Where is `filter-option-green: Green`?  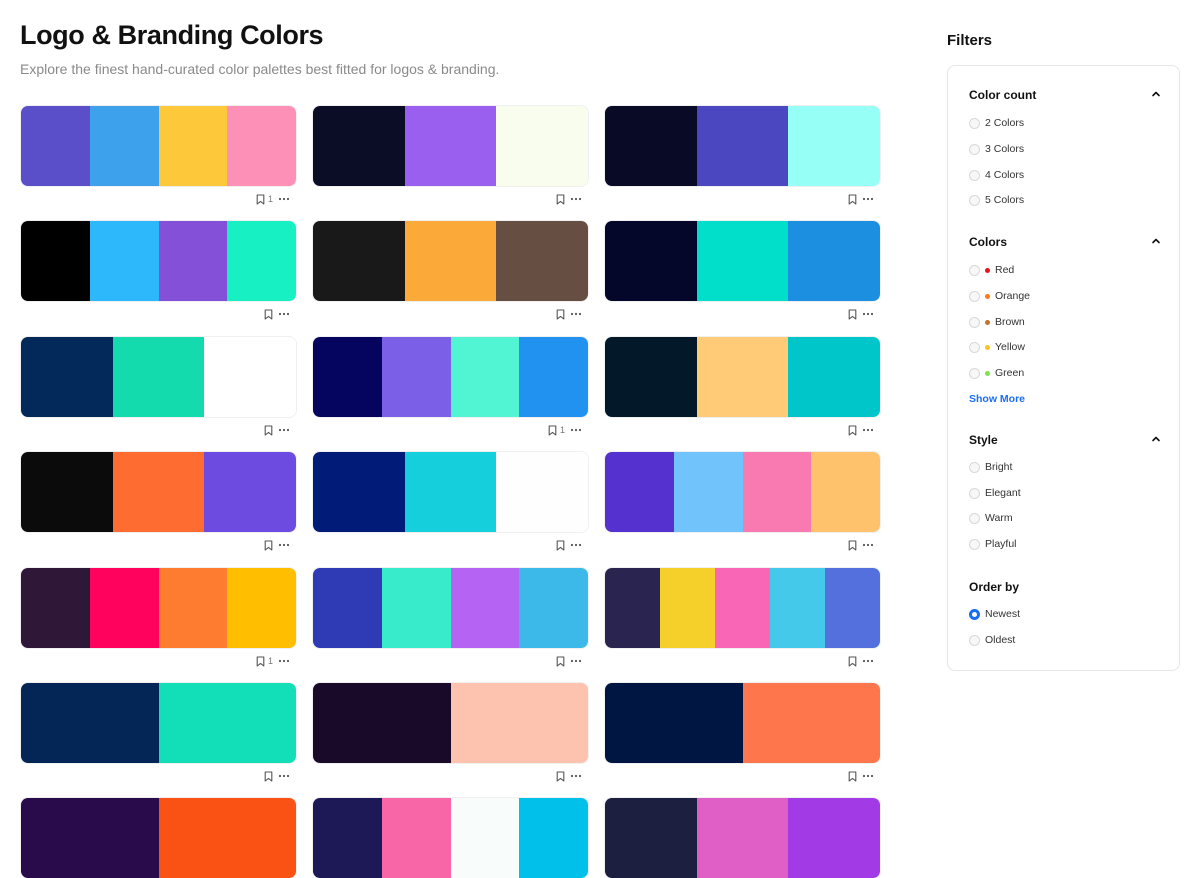 filter-option-green: Green is located at coordinates (996, 373).